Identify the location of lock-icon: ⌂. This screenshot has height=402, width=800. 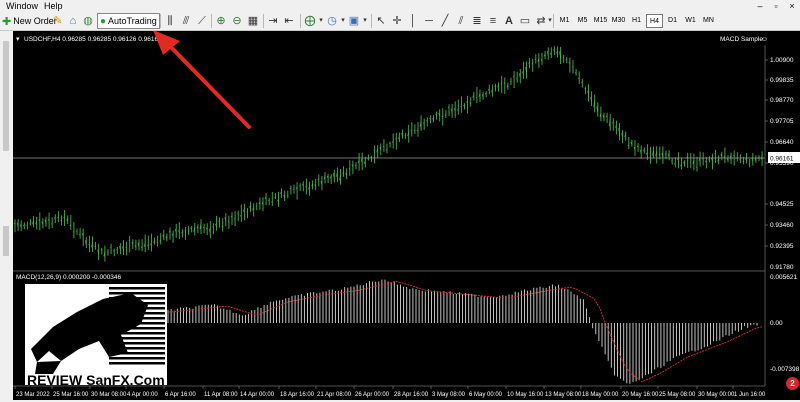
(73, 21).